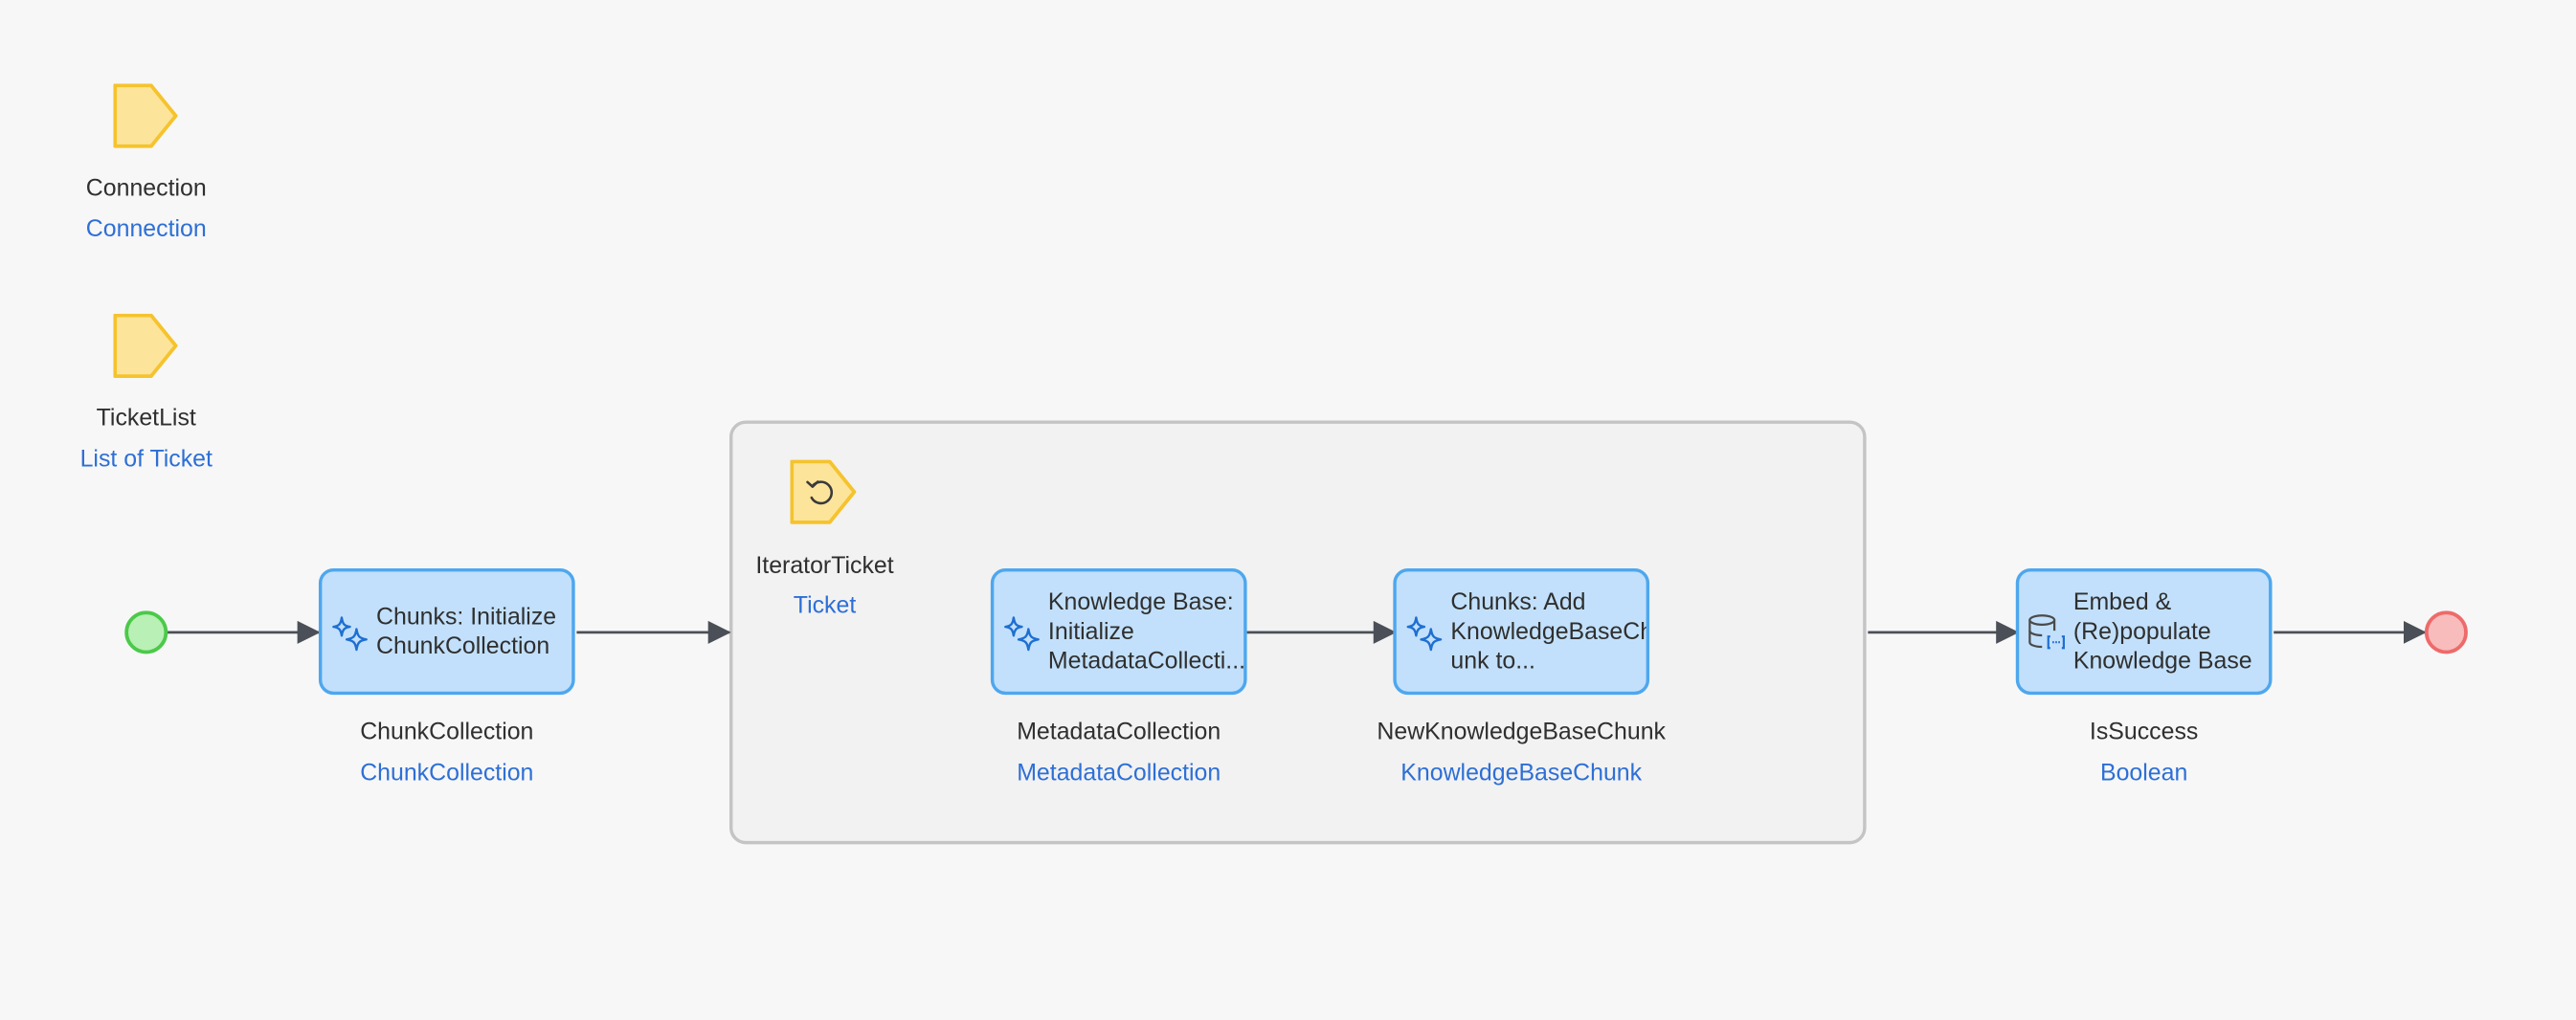 This screenshot has height=1020, width=2576. Describe the element at coordinates (447, 733) in the screenshot. I see `output-variable-name: ChunkCollection` at that location.